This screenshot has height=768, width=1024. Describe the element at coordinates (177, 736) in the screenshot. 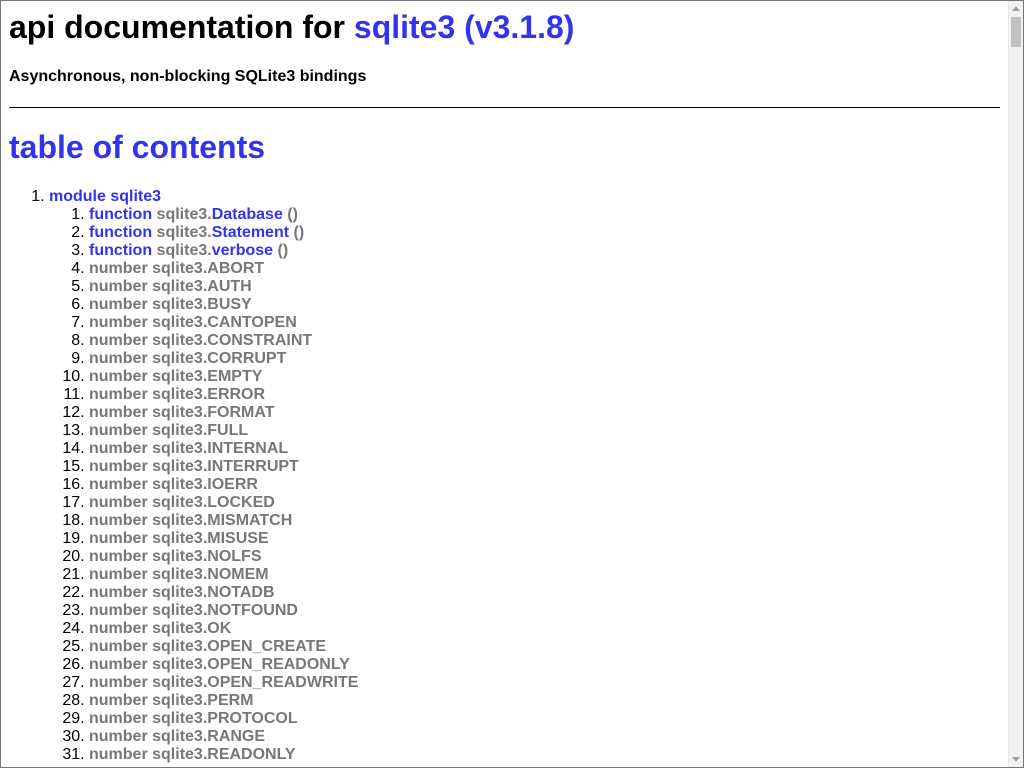

I see `toc-item-link: number sqlite3.RANGE` at that location.